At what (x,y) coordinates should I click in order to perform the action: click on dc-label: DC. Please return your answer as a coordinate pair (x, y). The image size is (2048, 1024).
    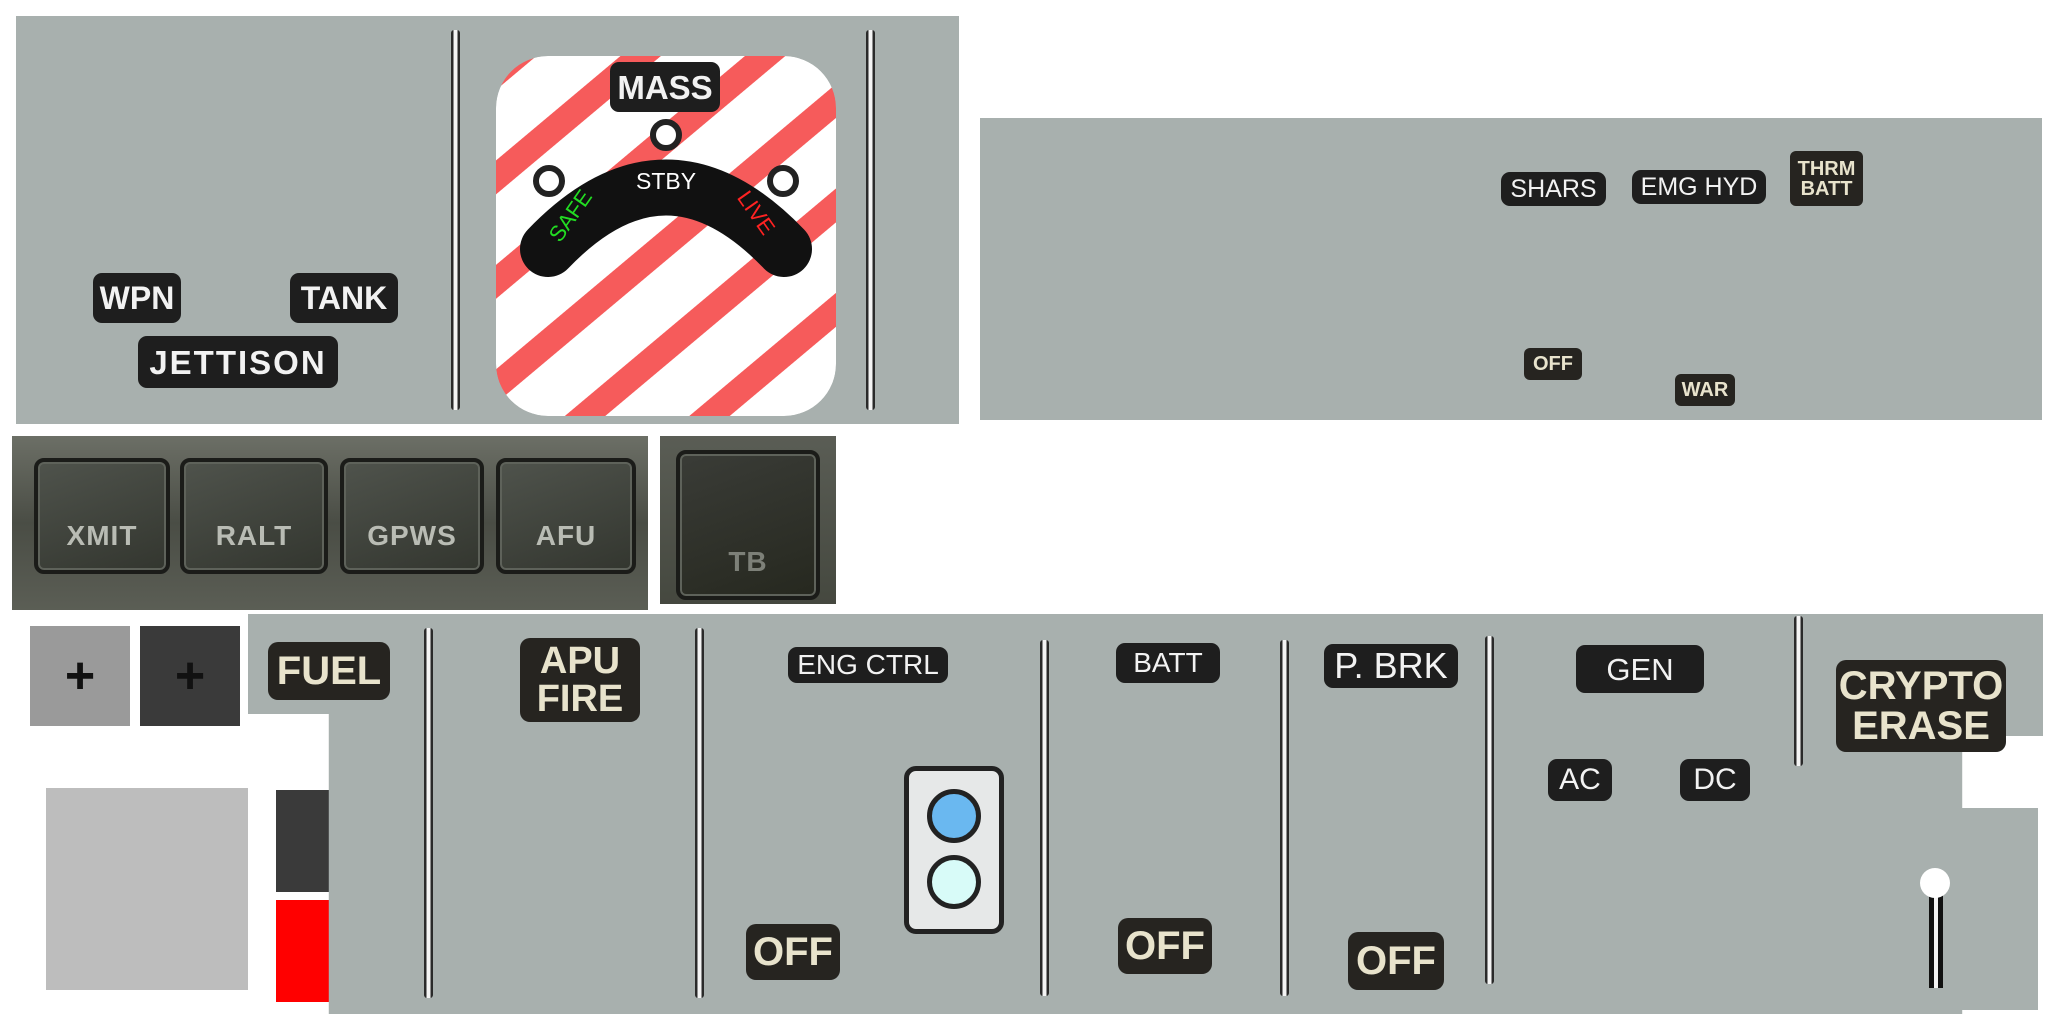
    Looking at the image, I should click on (1715, 780).